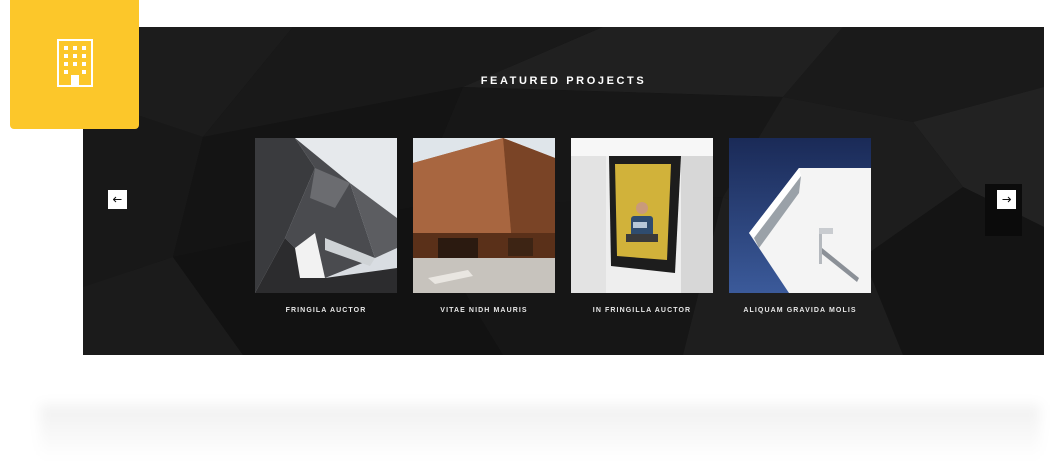  I want to click on building-badge, so click(74, 64).